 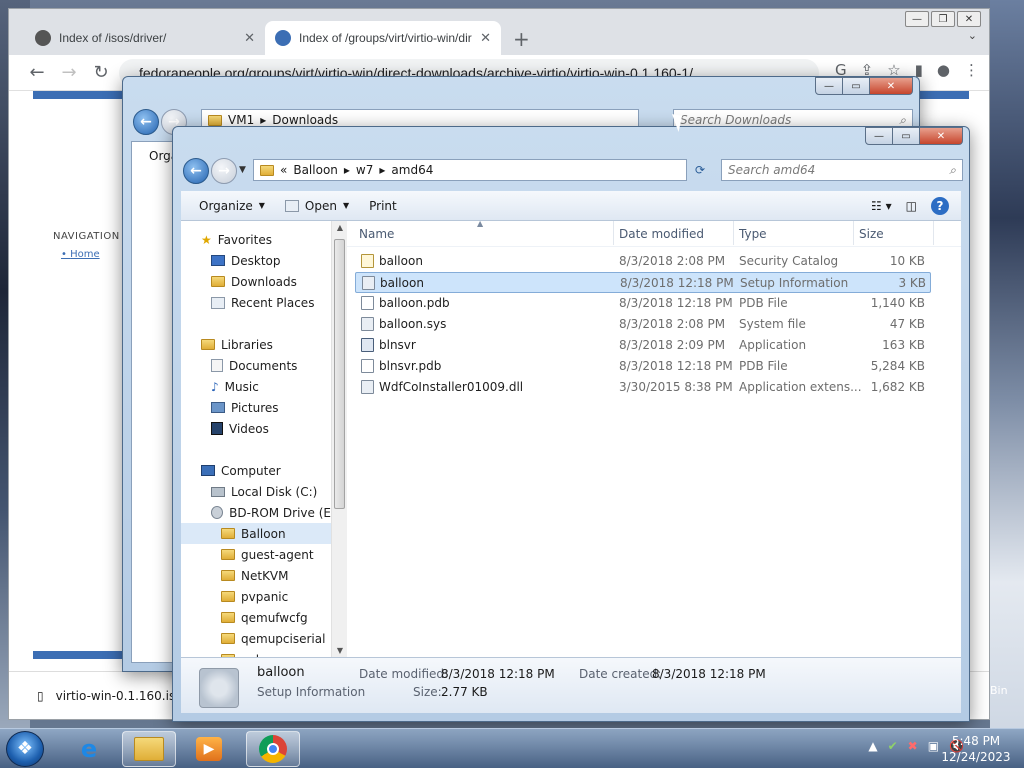 What do you see at coordinates (521, 39) in the screenshot?
I see `new-tab-button: +` at bounding box center [521, 39].